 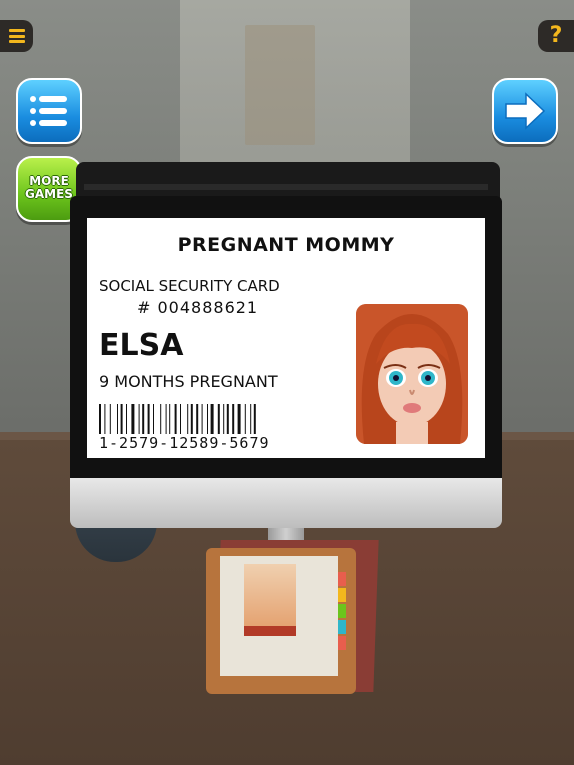 I want to click on planner-book, so click(x=281, y=621).